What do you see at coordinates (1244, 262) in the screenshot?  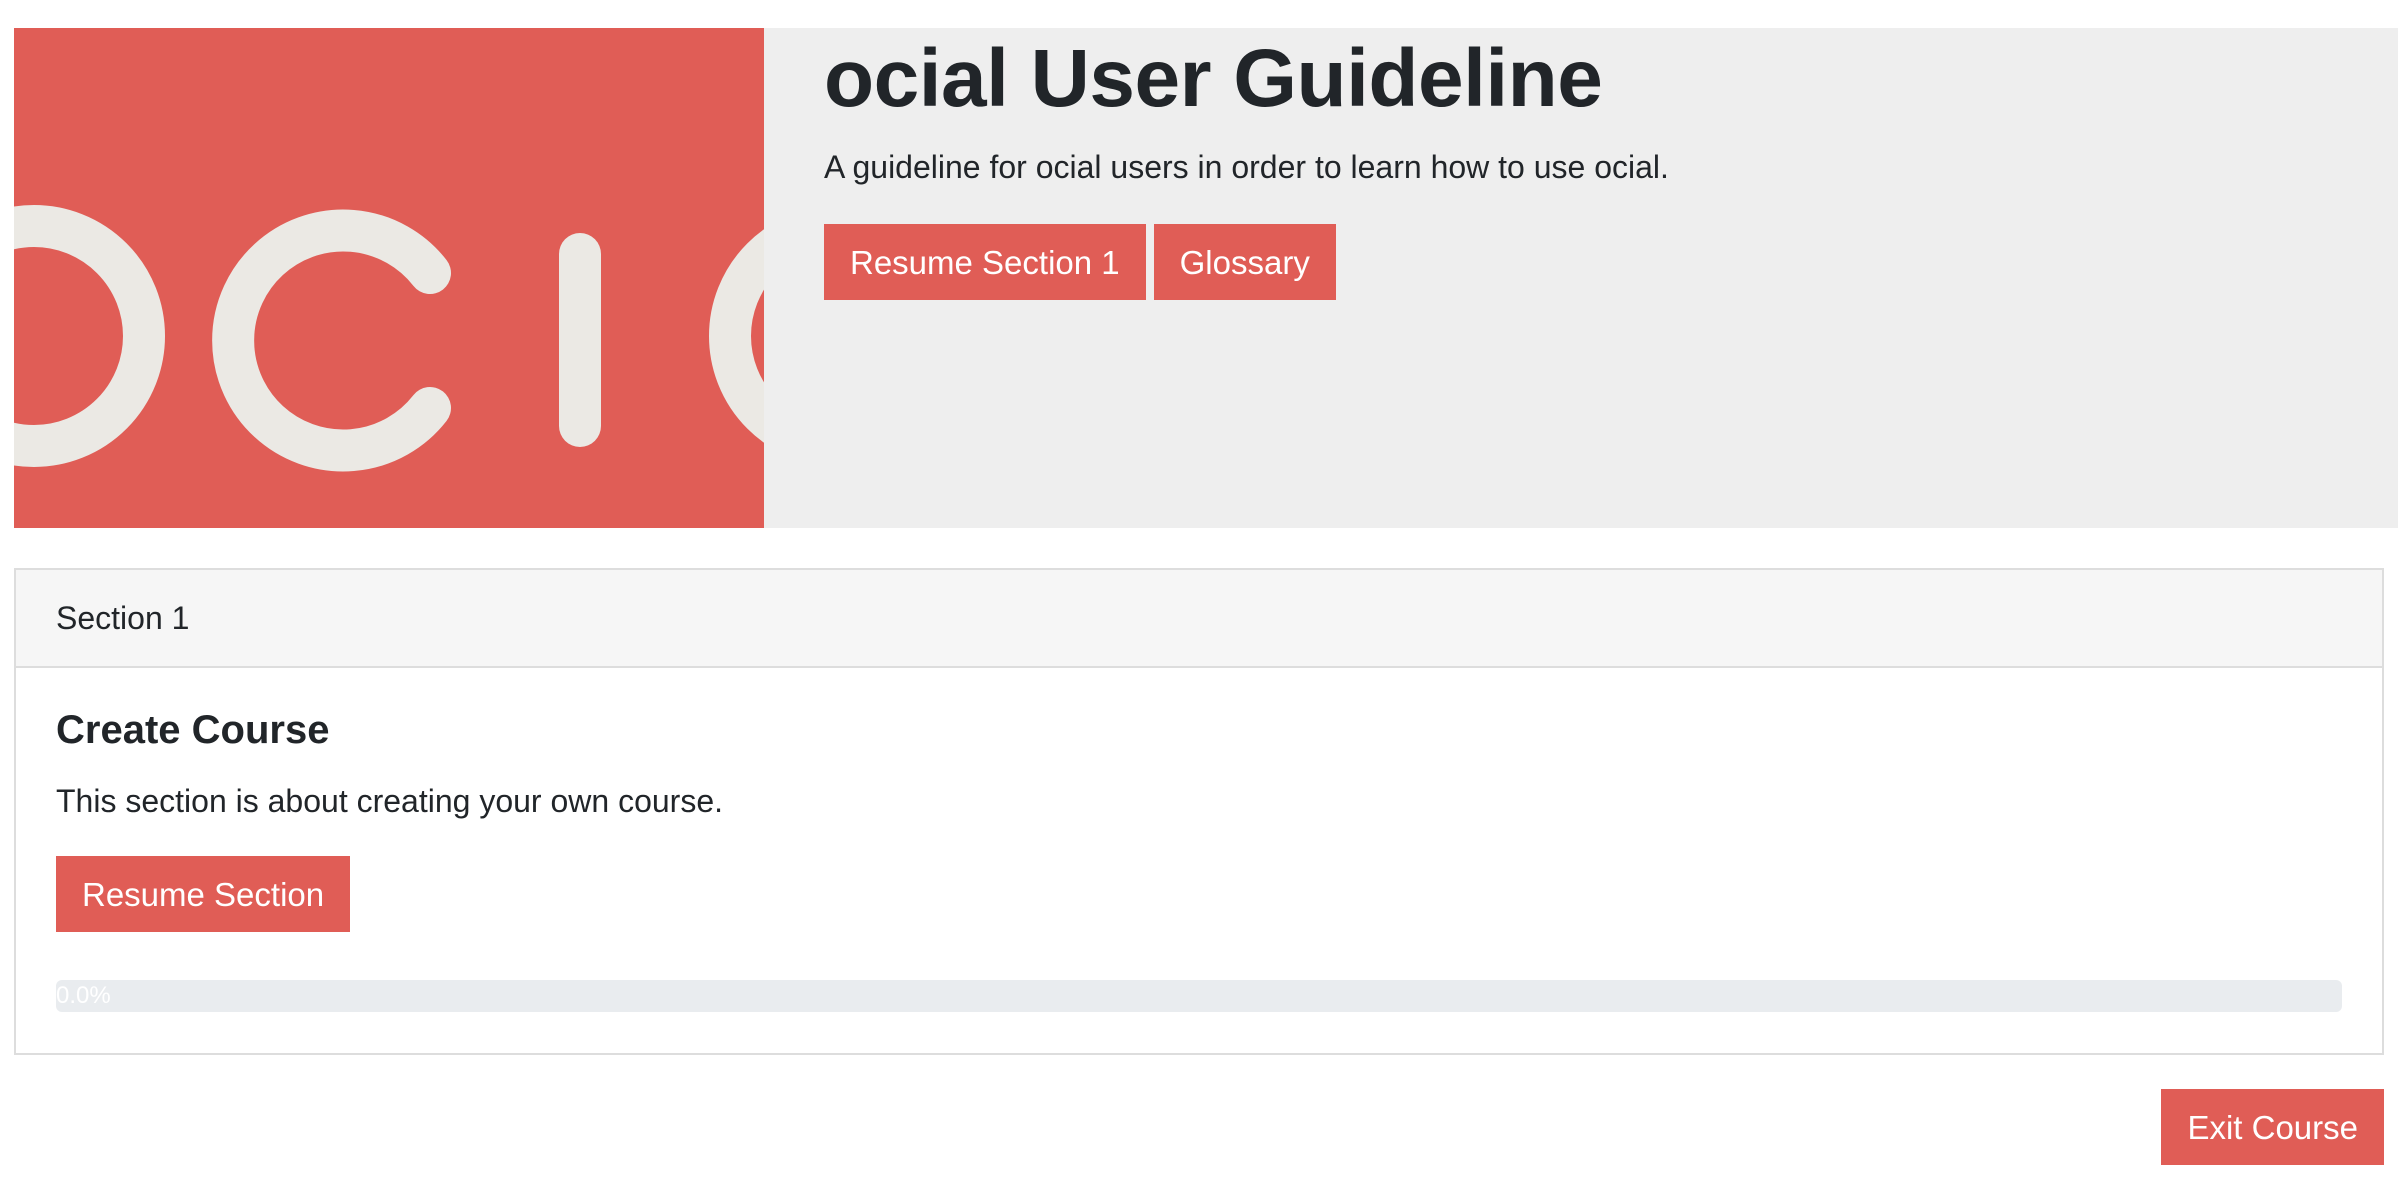 I see `glossary-button: Glossary` at bounding box center [1244, 262].